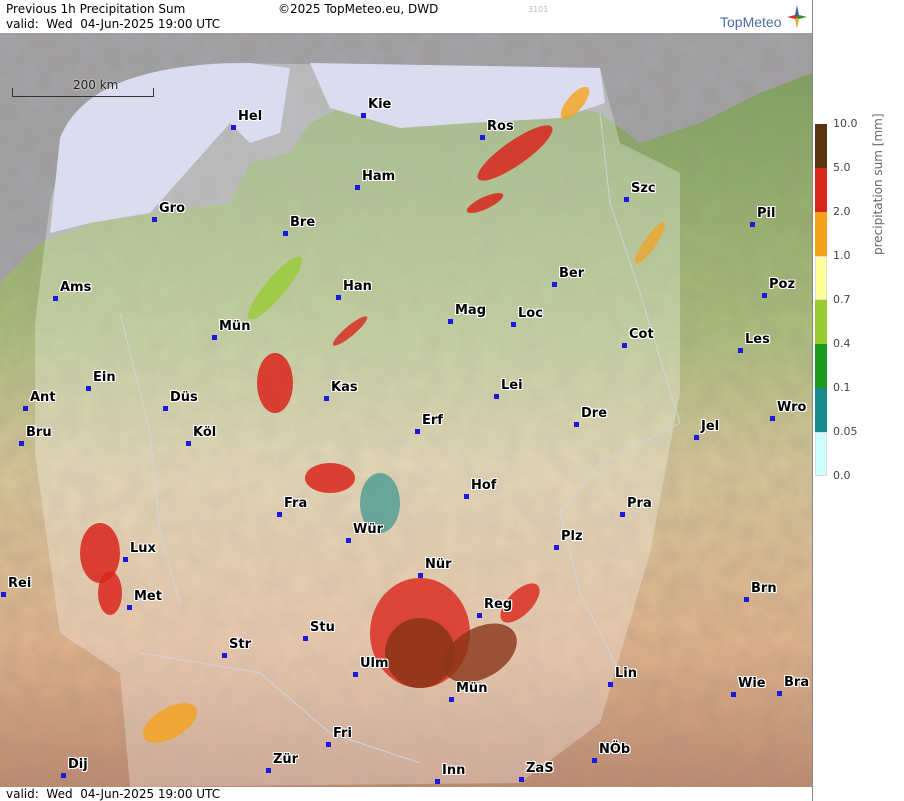 The image size is (904, 801). Describe the element at coordinates (205, 432) in the screenshot. I see `city-label: Köl` at that location.